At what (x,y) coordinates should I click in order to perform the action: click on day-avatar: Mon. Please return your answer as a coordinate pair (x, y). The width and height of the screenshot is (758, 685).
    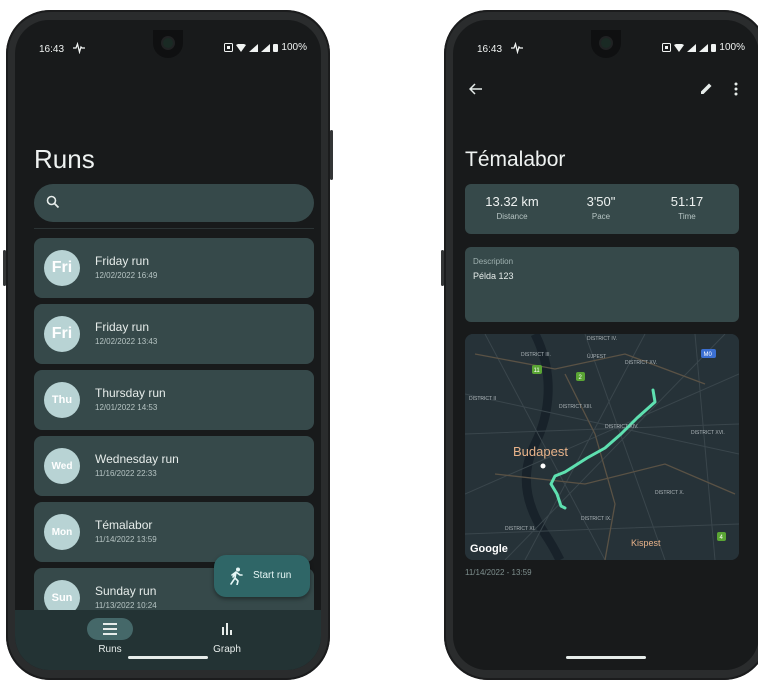
    Looking at the image, I should click on (62, 532).